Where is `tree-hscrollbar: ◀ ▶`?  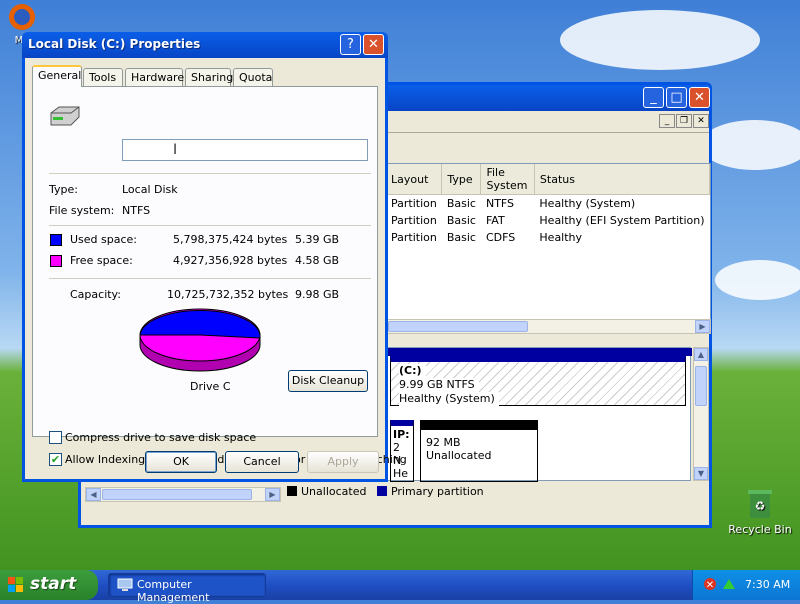 tree-hscrollbar: ◀ ▶ is located at coordinates (183, 494).